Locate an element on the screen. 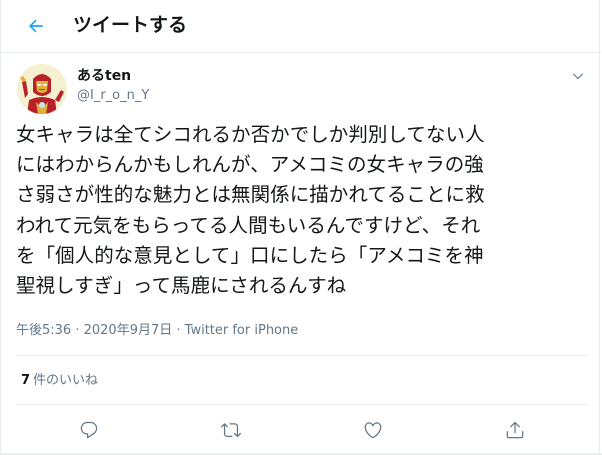 This screenshot has width=602, height=455. tweet-source: Twitter for iPhone is located at coordinates (242, 330).